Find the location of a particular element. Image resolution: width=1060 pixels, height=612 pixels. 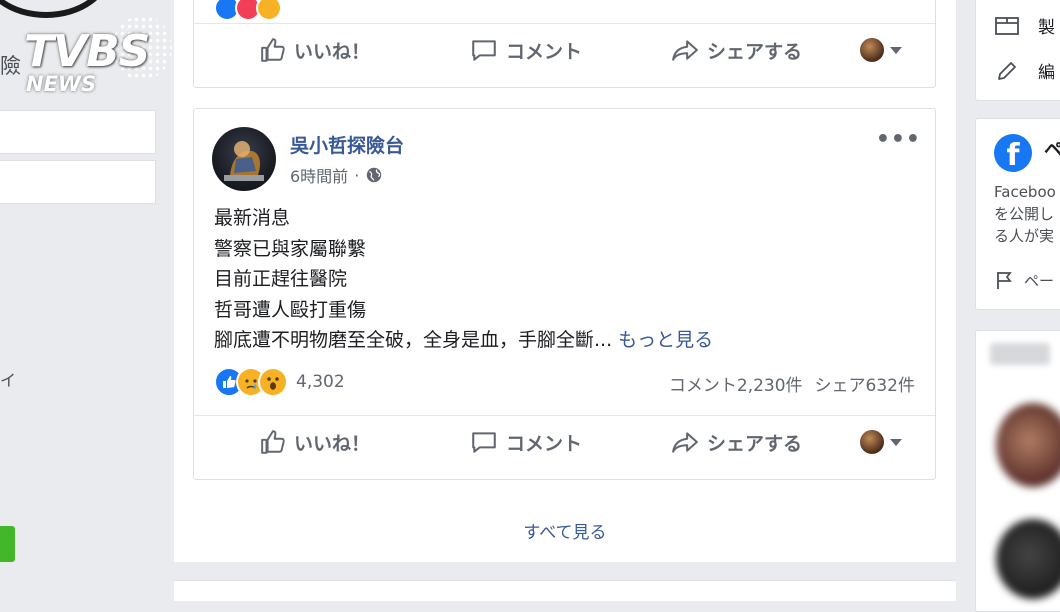

page-tools-card: 製 編 is located at coordinates (1017, 50).